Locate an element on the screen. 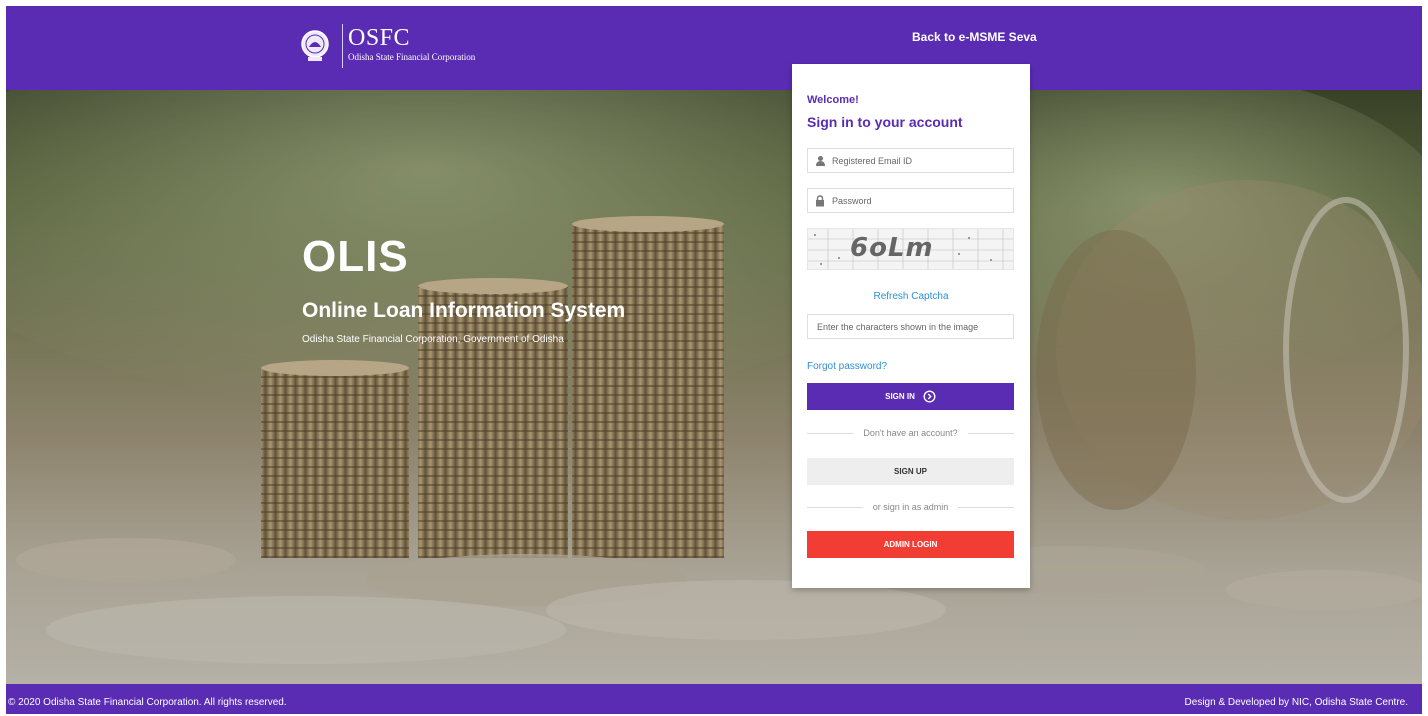 The height and width of the screenshot is (716, 1428). back-to-emsme-link: Back to e-MSME Seva is located at coordinates (974, 37).